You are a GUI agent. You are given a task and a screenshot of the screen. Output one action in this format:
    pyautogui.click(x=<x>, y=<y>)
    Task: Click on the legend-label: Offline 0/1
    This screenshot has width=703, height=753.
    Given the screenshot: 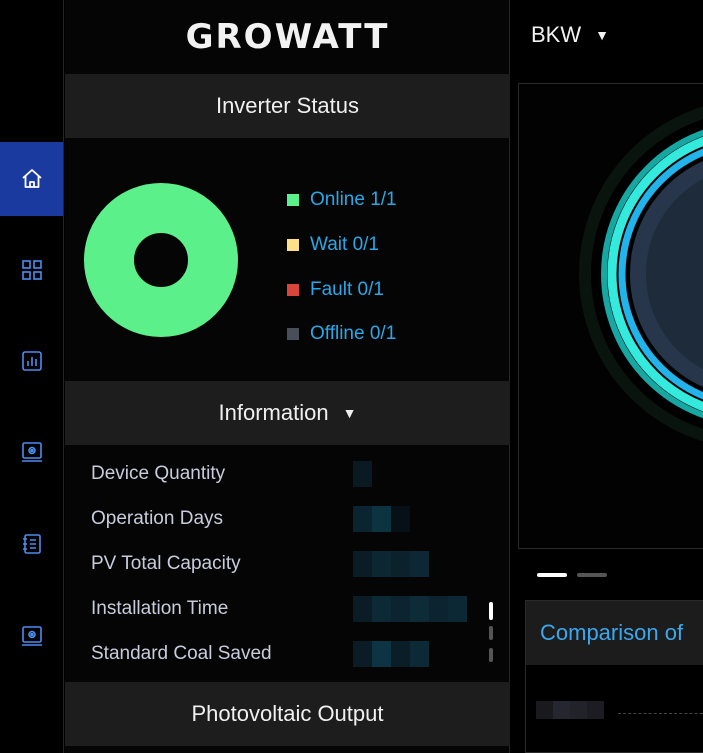 What is the action you would take?
    pyautogui.click(x=353, y=334)
    